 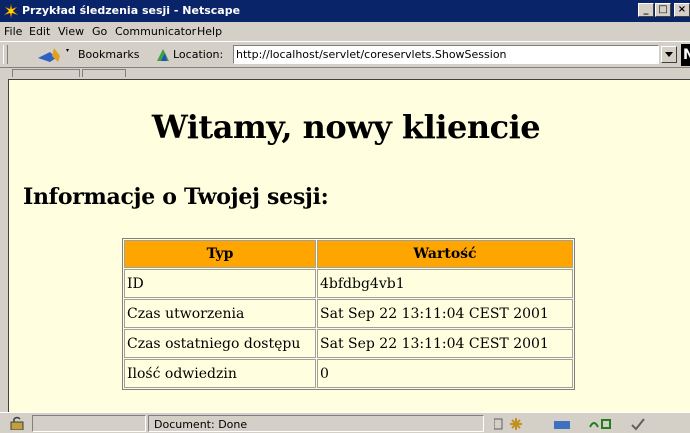 What do you see at coordinates (220, 313) in the screenshot?
I see `table-cell: Czas utworzenia` at bounding box center [220, 313].